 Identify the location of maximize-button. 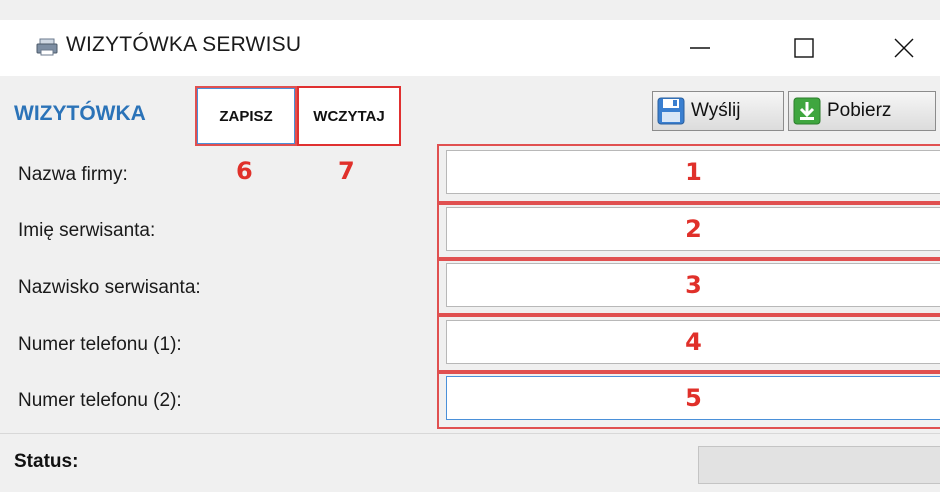
(804, 48).